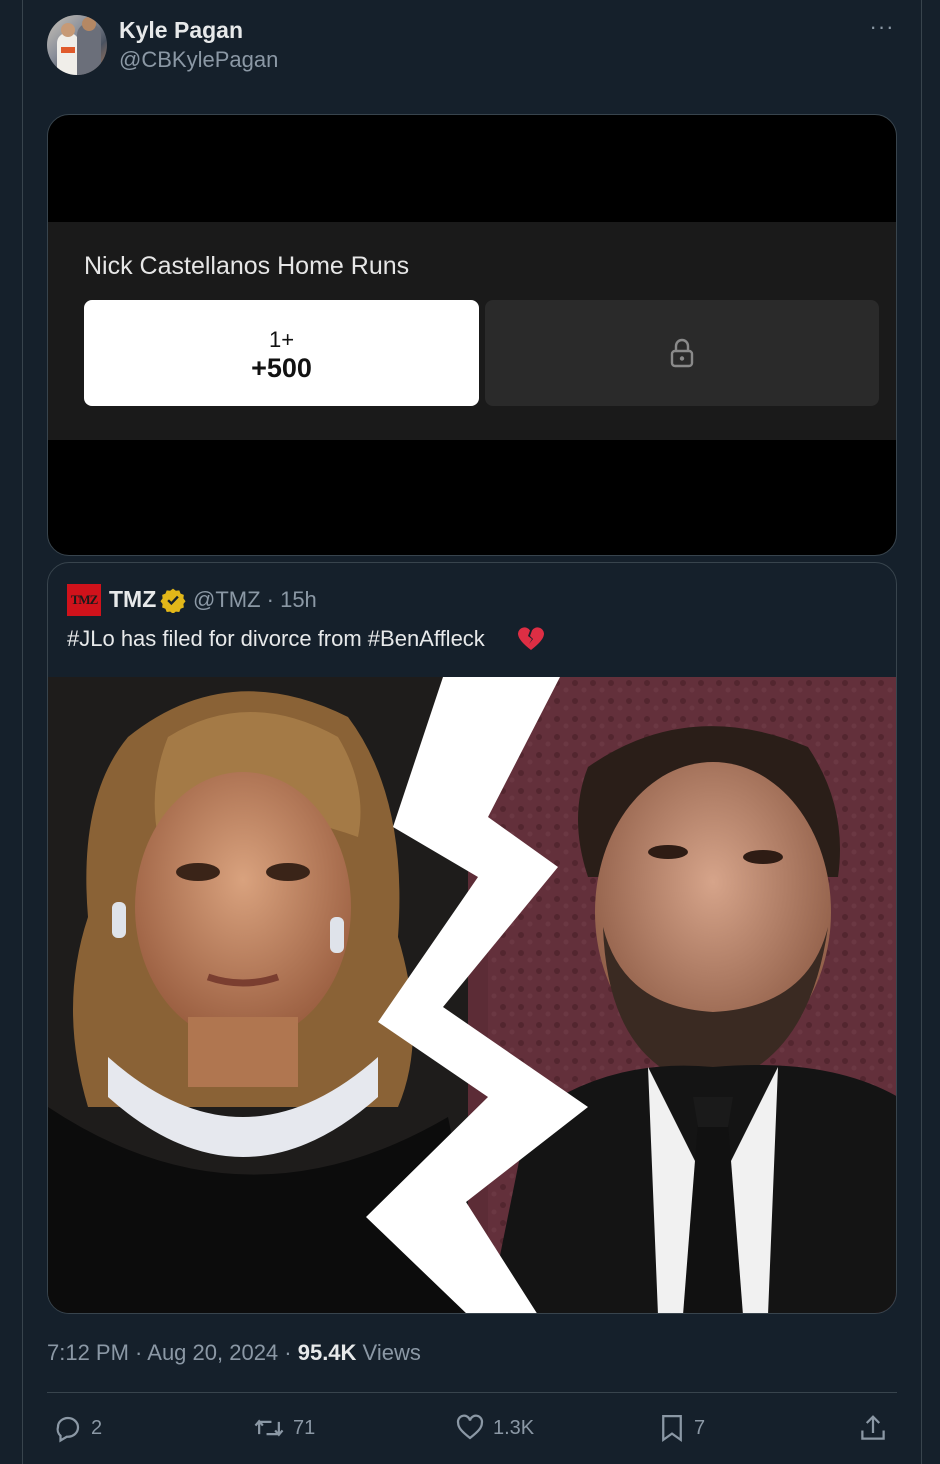  I want to click on tweet-time-date: 7:12 PM · Aug 20, 2024 ·, so click(172, 1352).